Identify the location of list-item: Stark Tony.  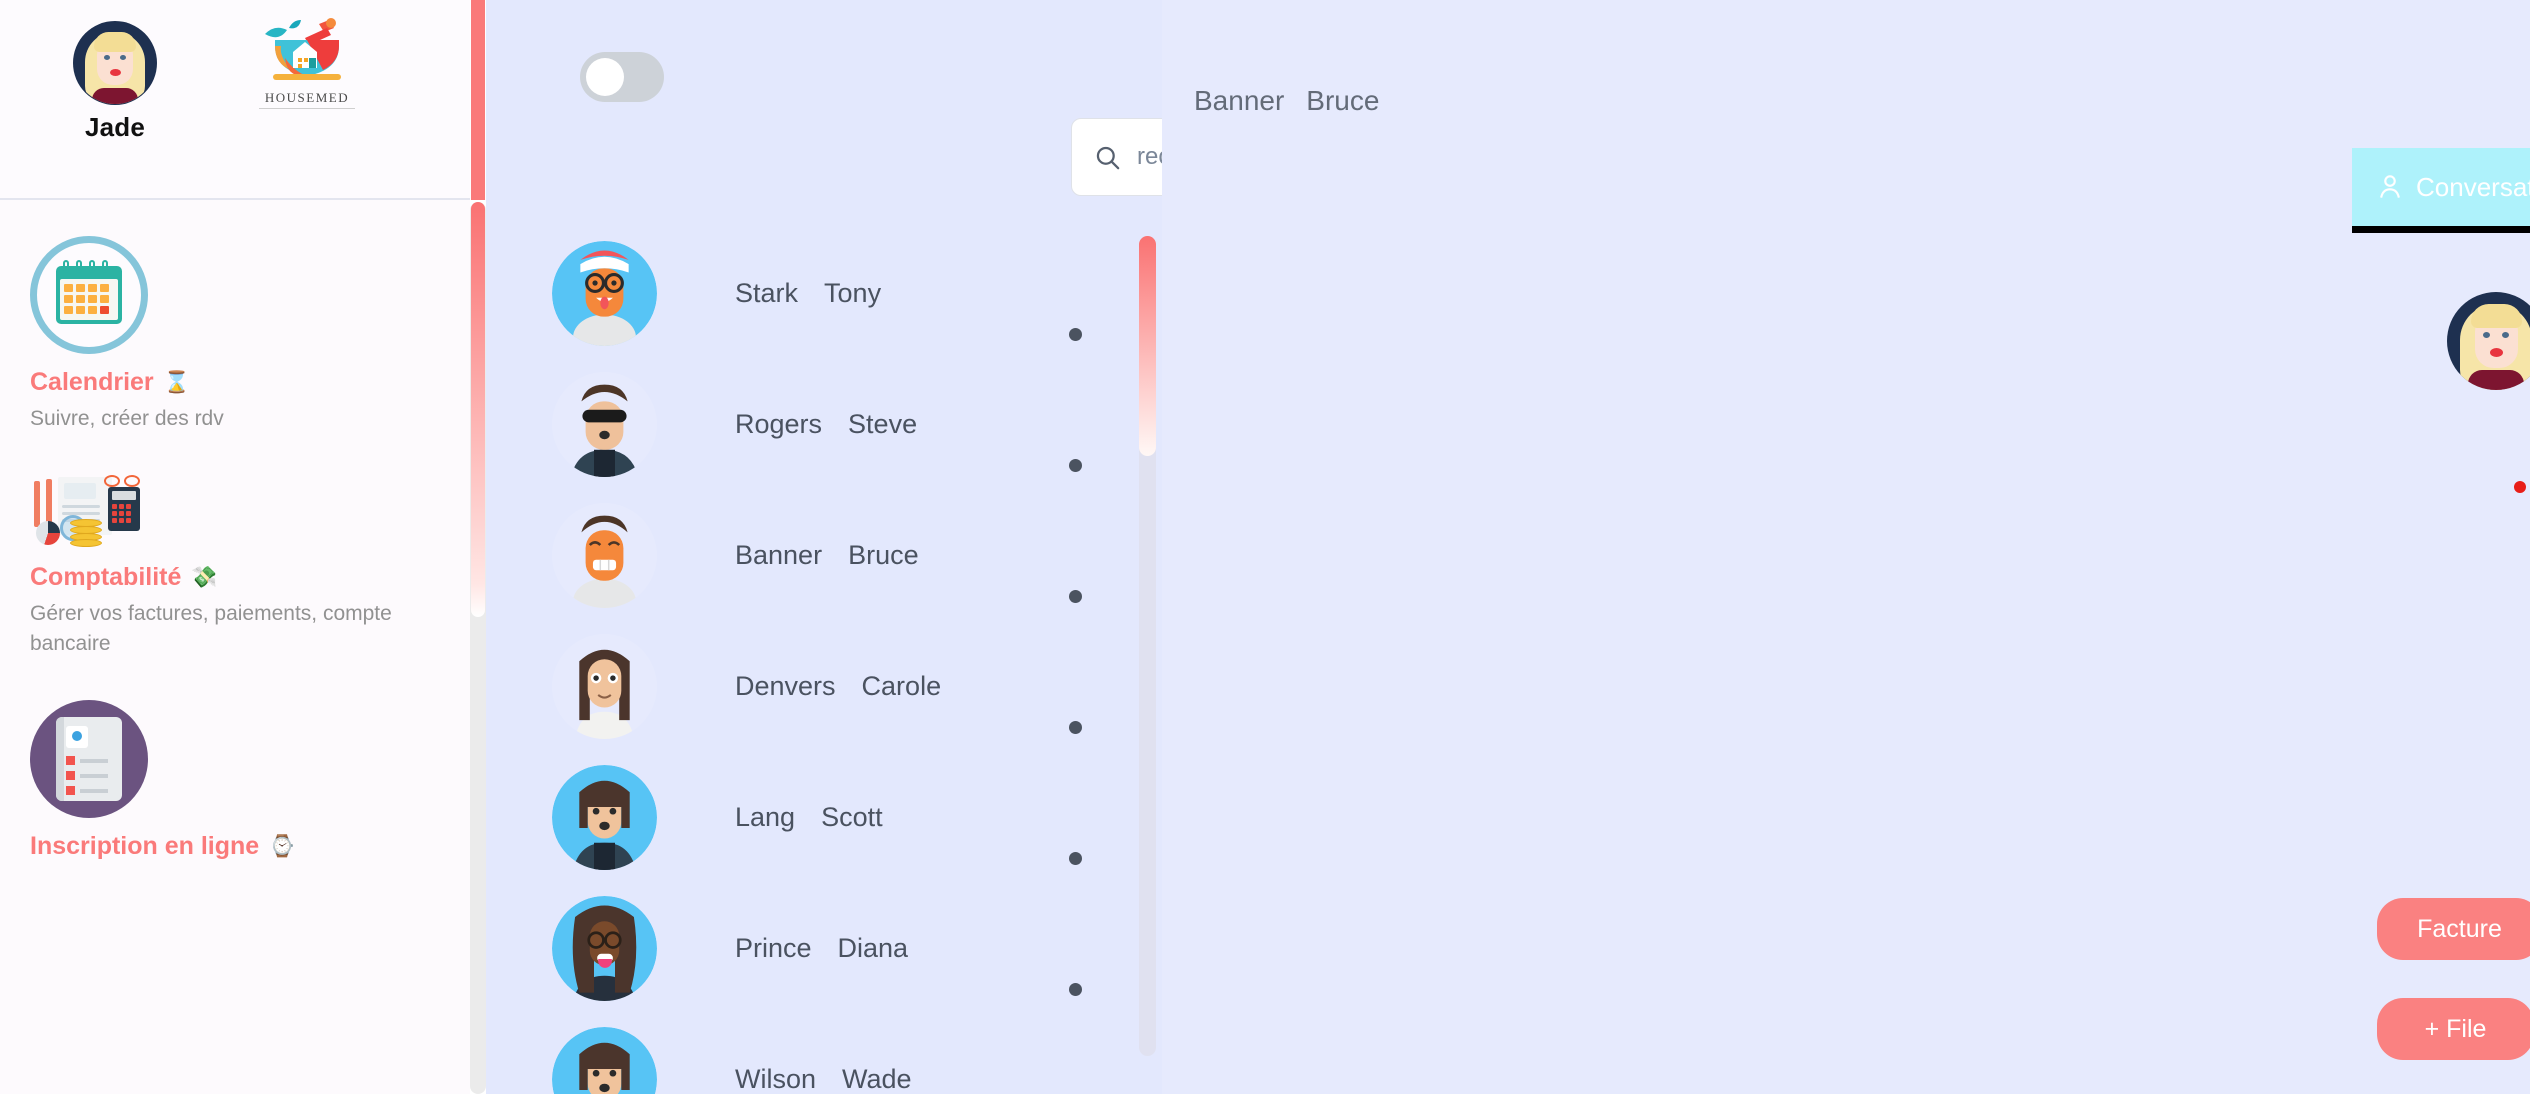
(824, 293).